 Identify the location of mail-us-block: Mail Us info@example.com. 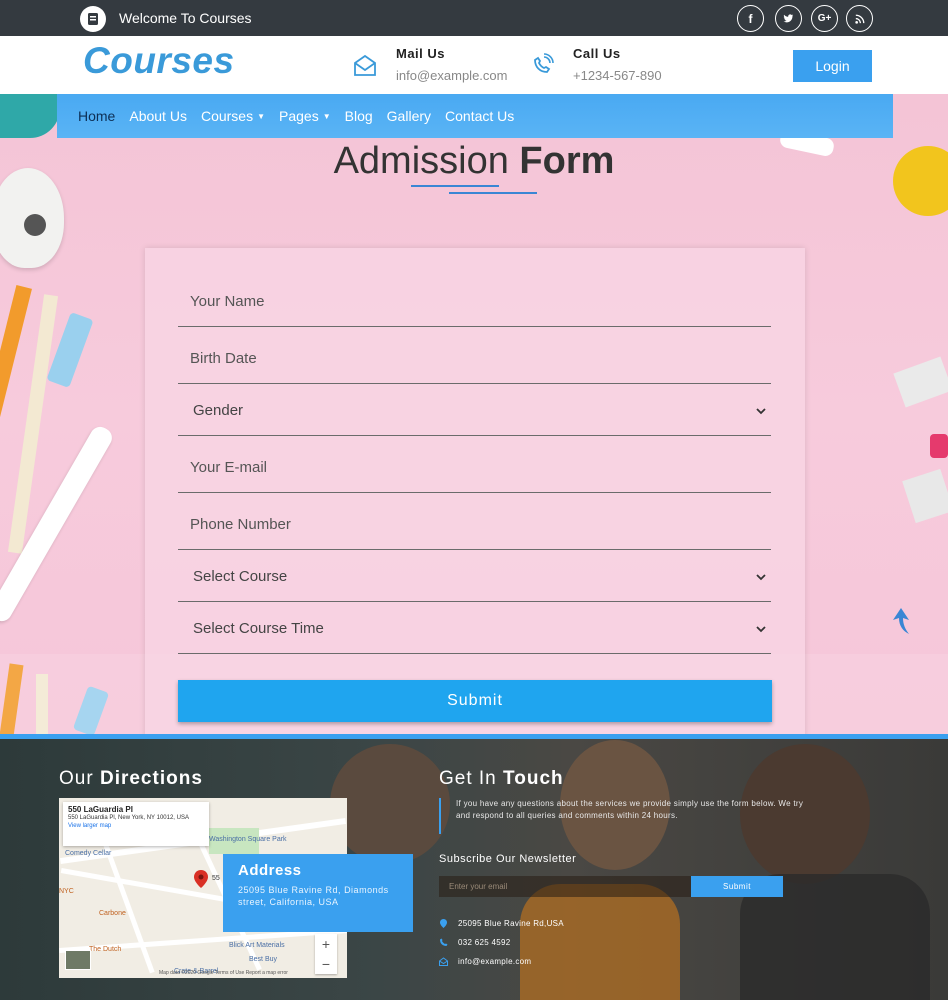
(442, 70).